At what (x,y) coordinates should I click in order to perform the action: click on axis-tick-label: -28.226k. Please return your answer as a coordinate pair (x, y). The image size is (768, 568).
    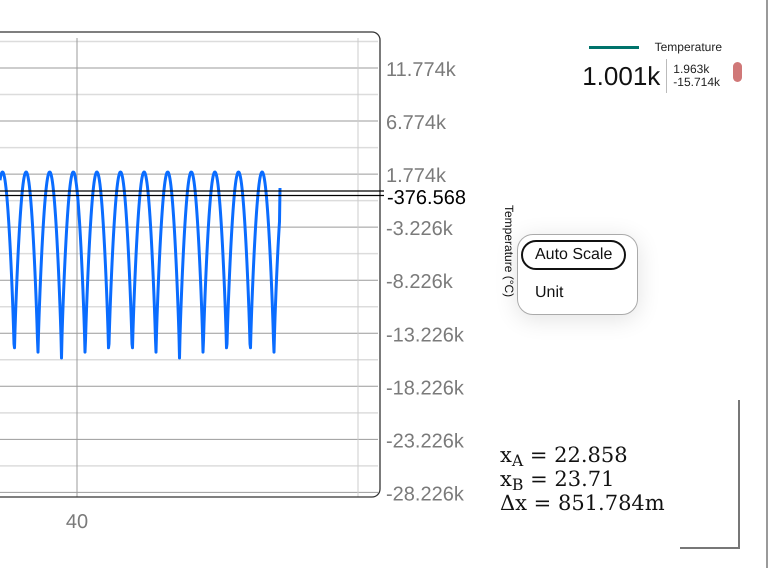
    Looking at the image, I should click on (425, 494).